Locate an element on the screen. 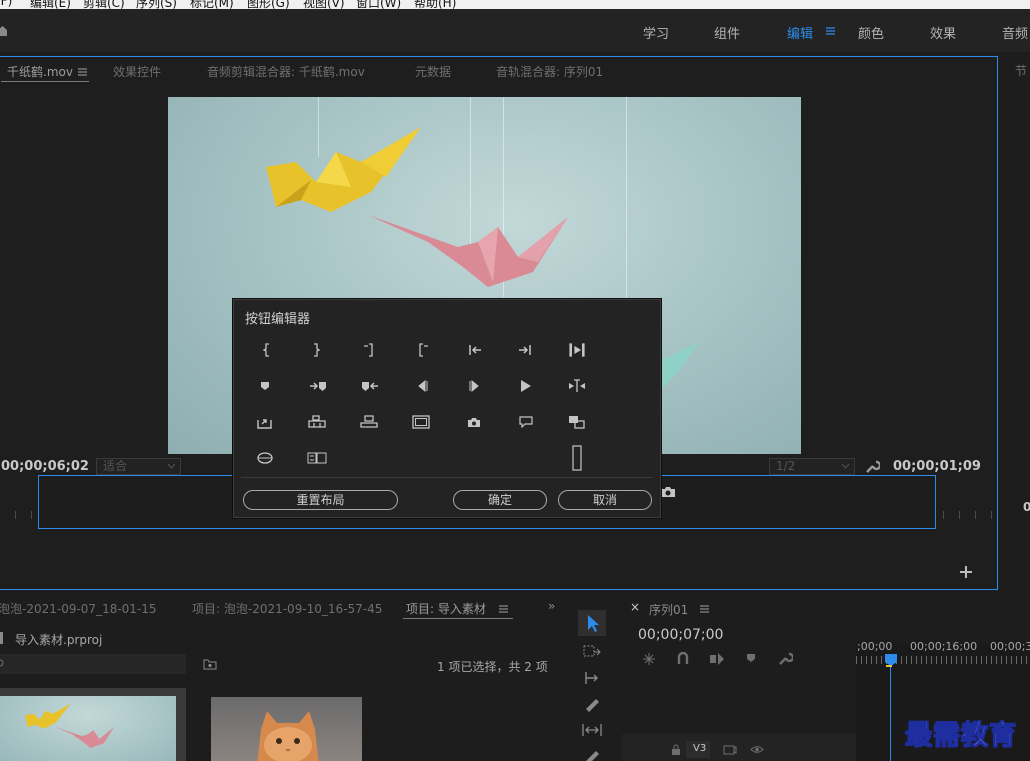  go-to-in-icon is located at coordinates (475, 350).